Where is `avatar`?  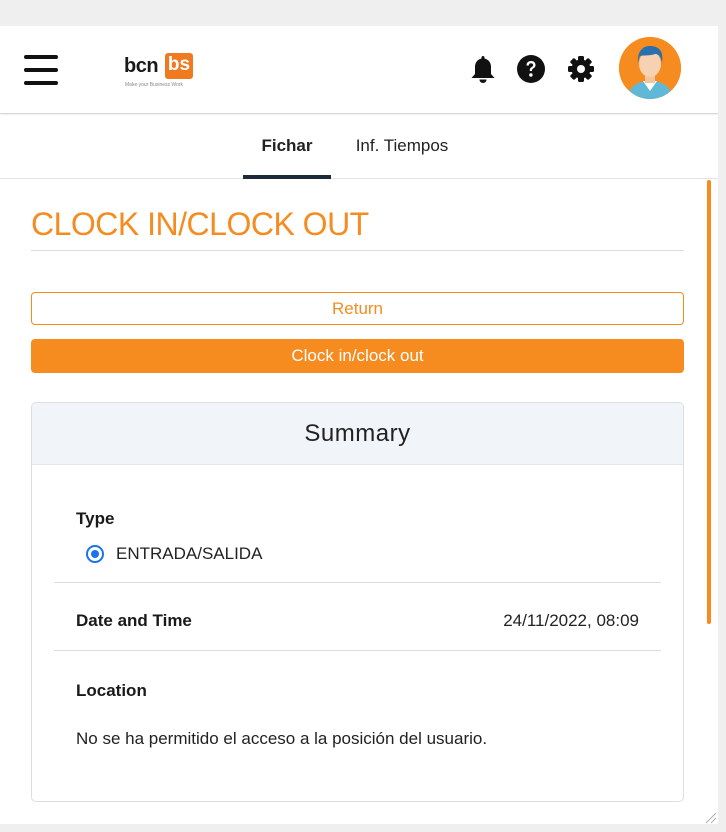
avatar is located at coordinates (650, 68).